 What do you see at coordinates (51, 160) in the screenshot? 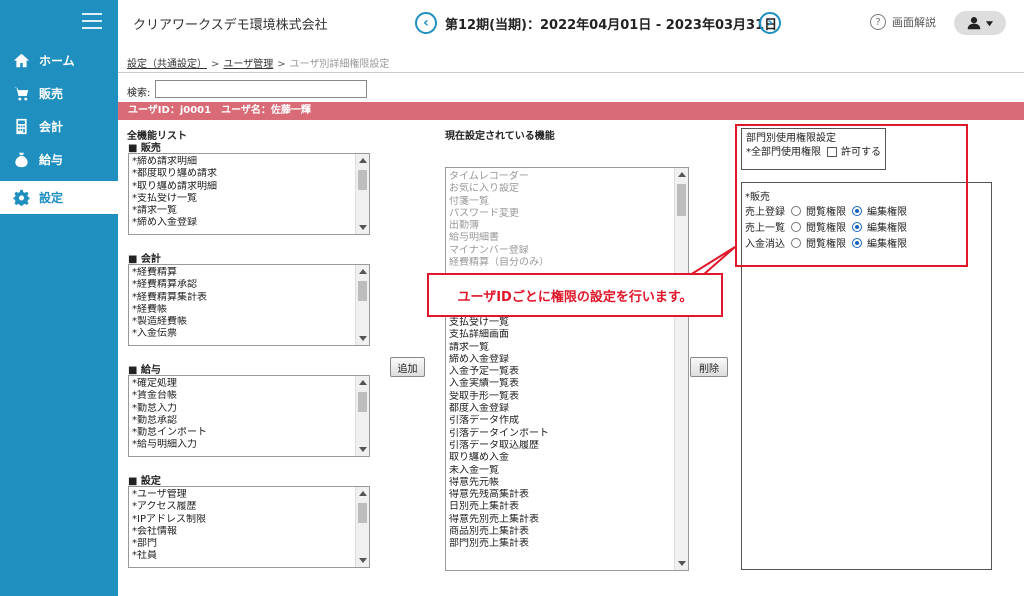
I see `sidebar-item-label: 給与` at bounding box center [51, 160].